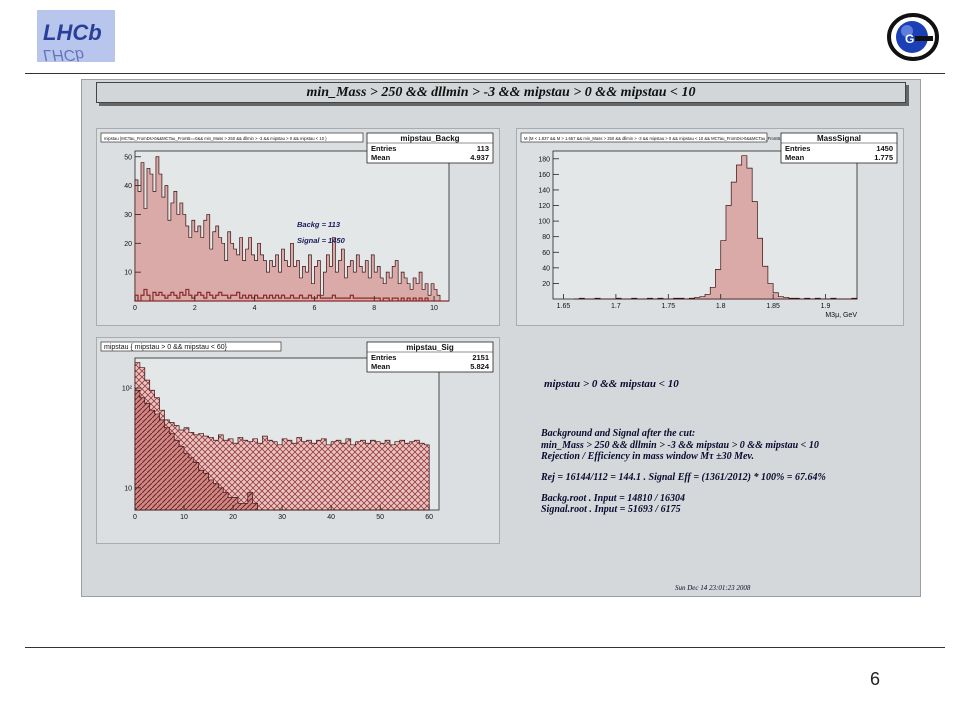 The image size is (960, 720). I want to click on top-rule, so click(485, 73).